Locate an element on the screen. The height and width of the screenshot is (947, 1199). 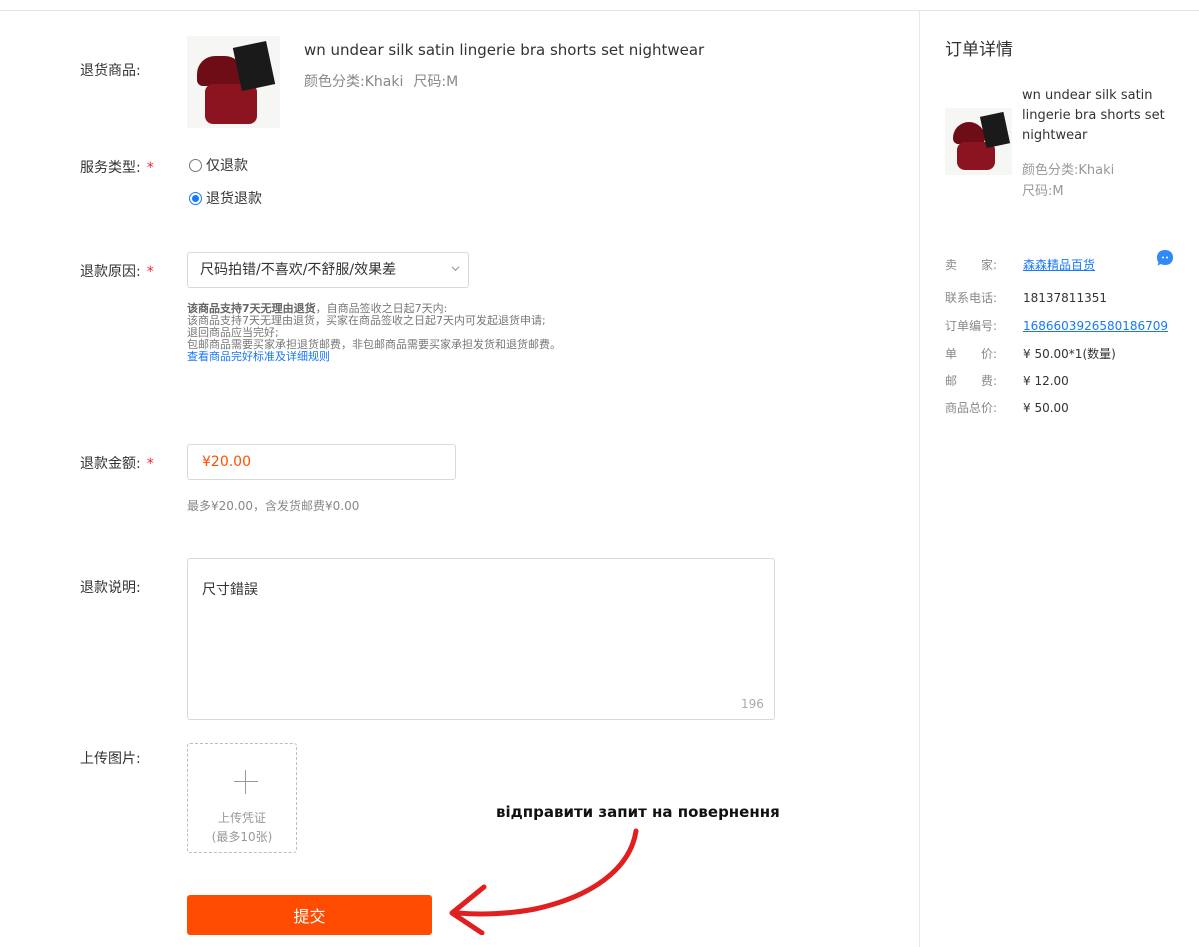
order-number-row: 订单编号: 1686603926580186709 is located at coordinates (1057, 326).